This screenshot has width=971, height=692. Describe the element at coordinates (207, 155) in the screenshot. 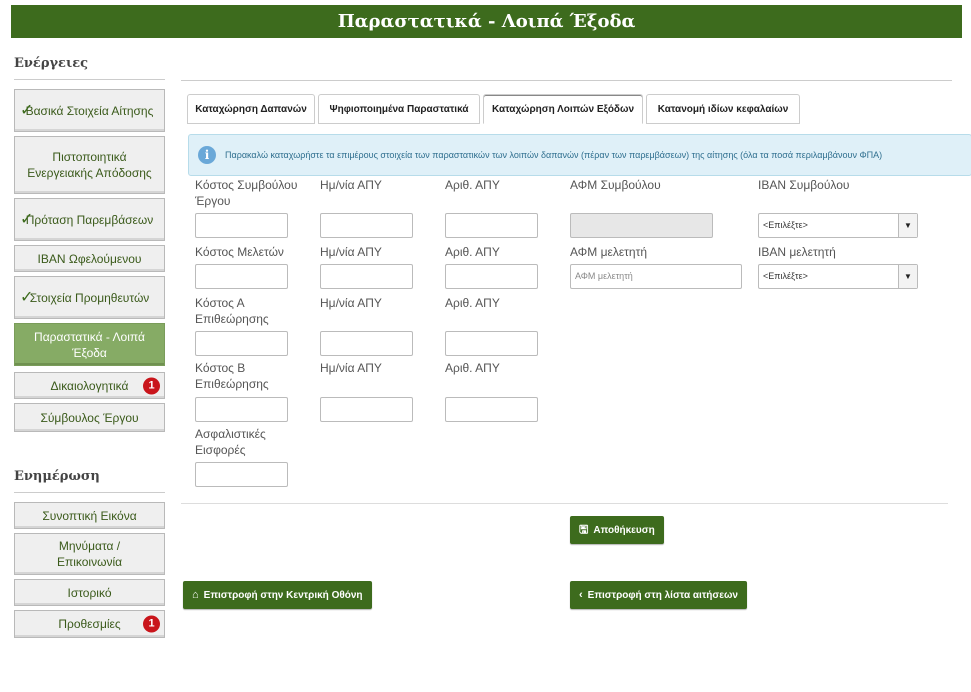

I see `info-icon: i` at that location.